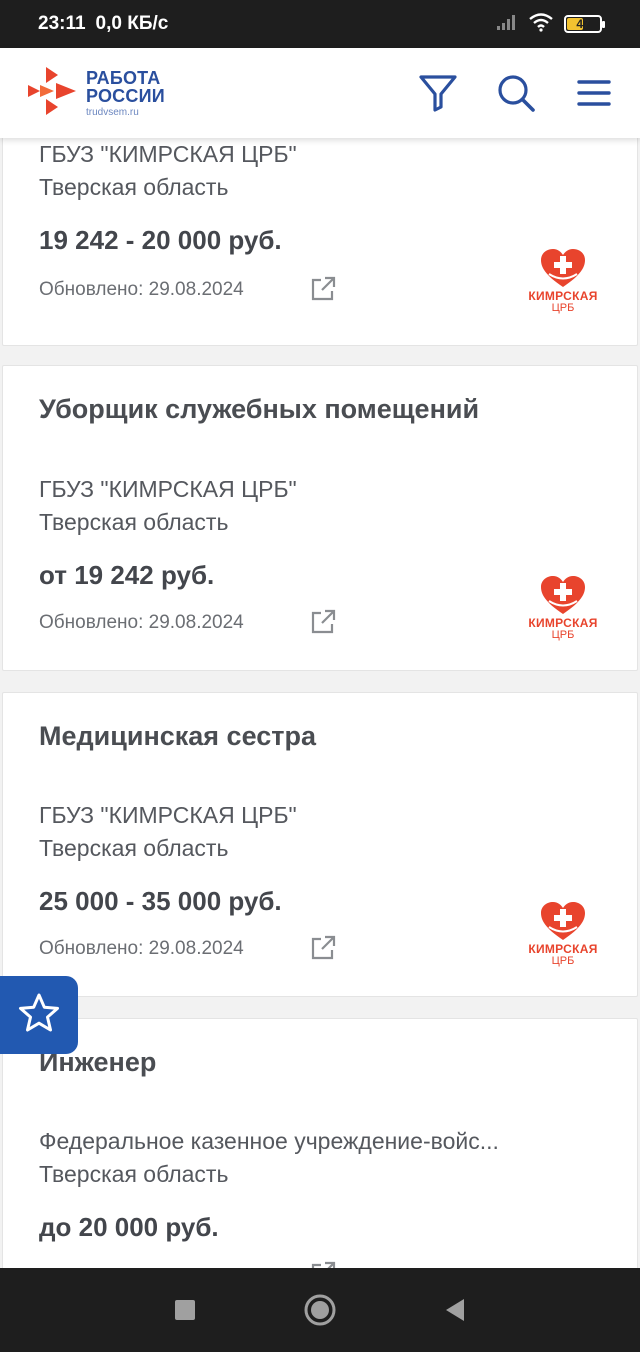  What do you see at coordinates (594, 93) in the screenshot?
I see `menu-icon` at bounding box center [594, 93].